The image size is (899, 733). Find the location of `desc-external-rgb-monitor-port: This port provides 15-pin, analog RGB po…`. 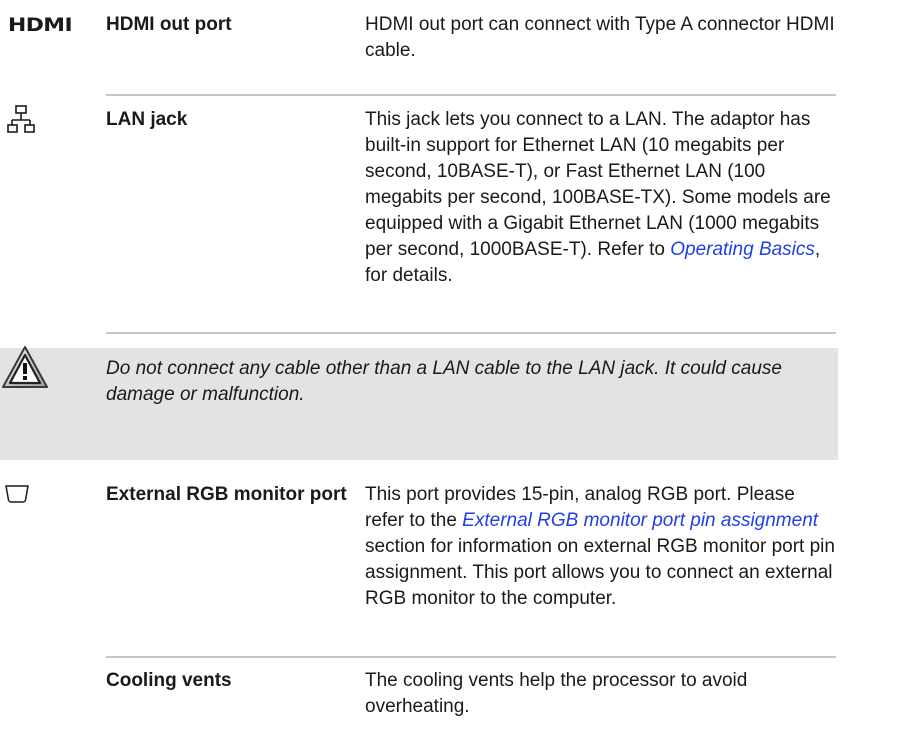

desc-external-rgb-monitor-port: This port provides 15-pin, analog RGB po… is located at coordinates (600, 546).